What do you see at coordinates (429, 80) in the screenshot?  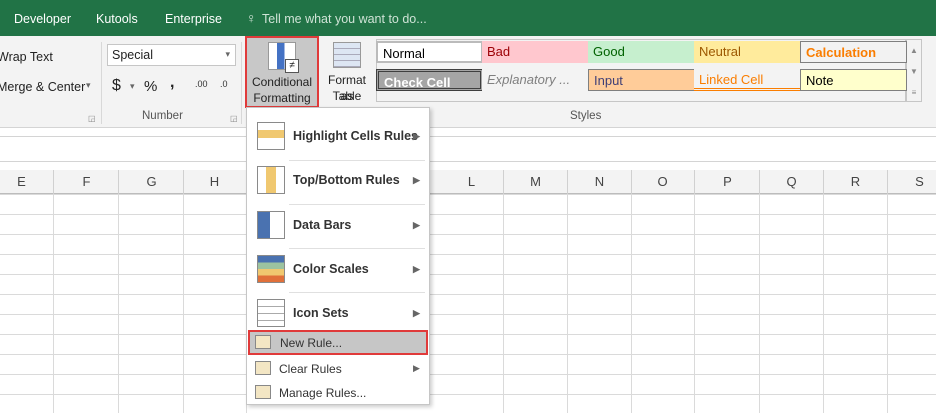 I see `style-check-cell: Check Cell` at bounding box center [429, 80].